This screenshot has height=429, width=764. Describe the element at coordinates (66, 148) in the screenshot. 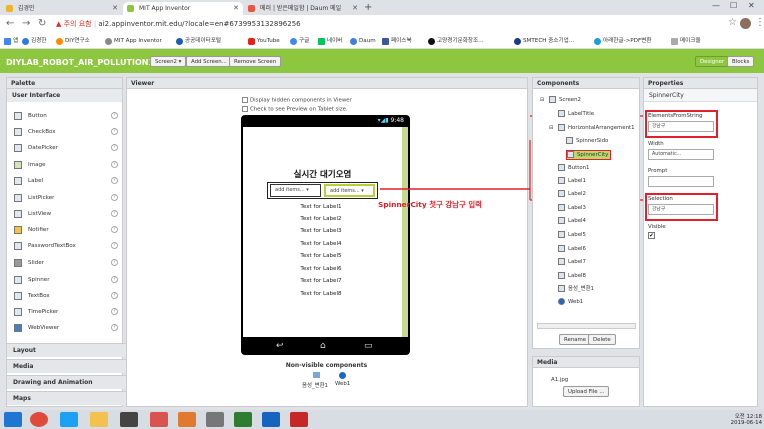

I see `palette-item-datepicker: DatePicker?` at that location.